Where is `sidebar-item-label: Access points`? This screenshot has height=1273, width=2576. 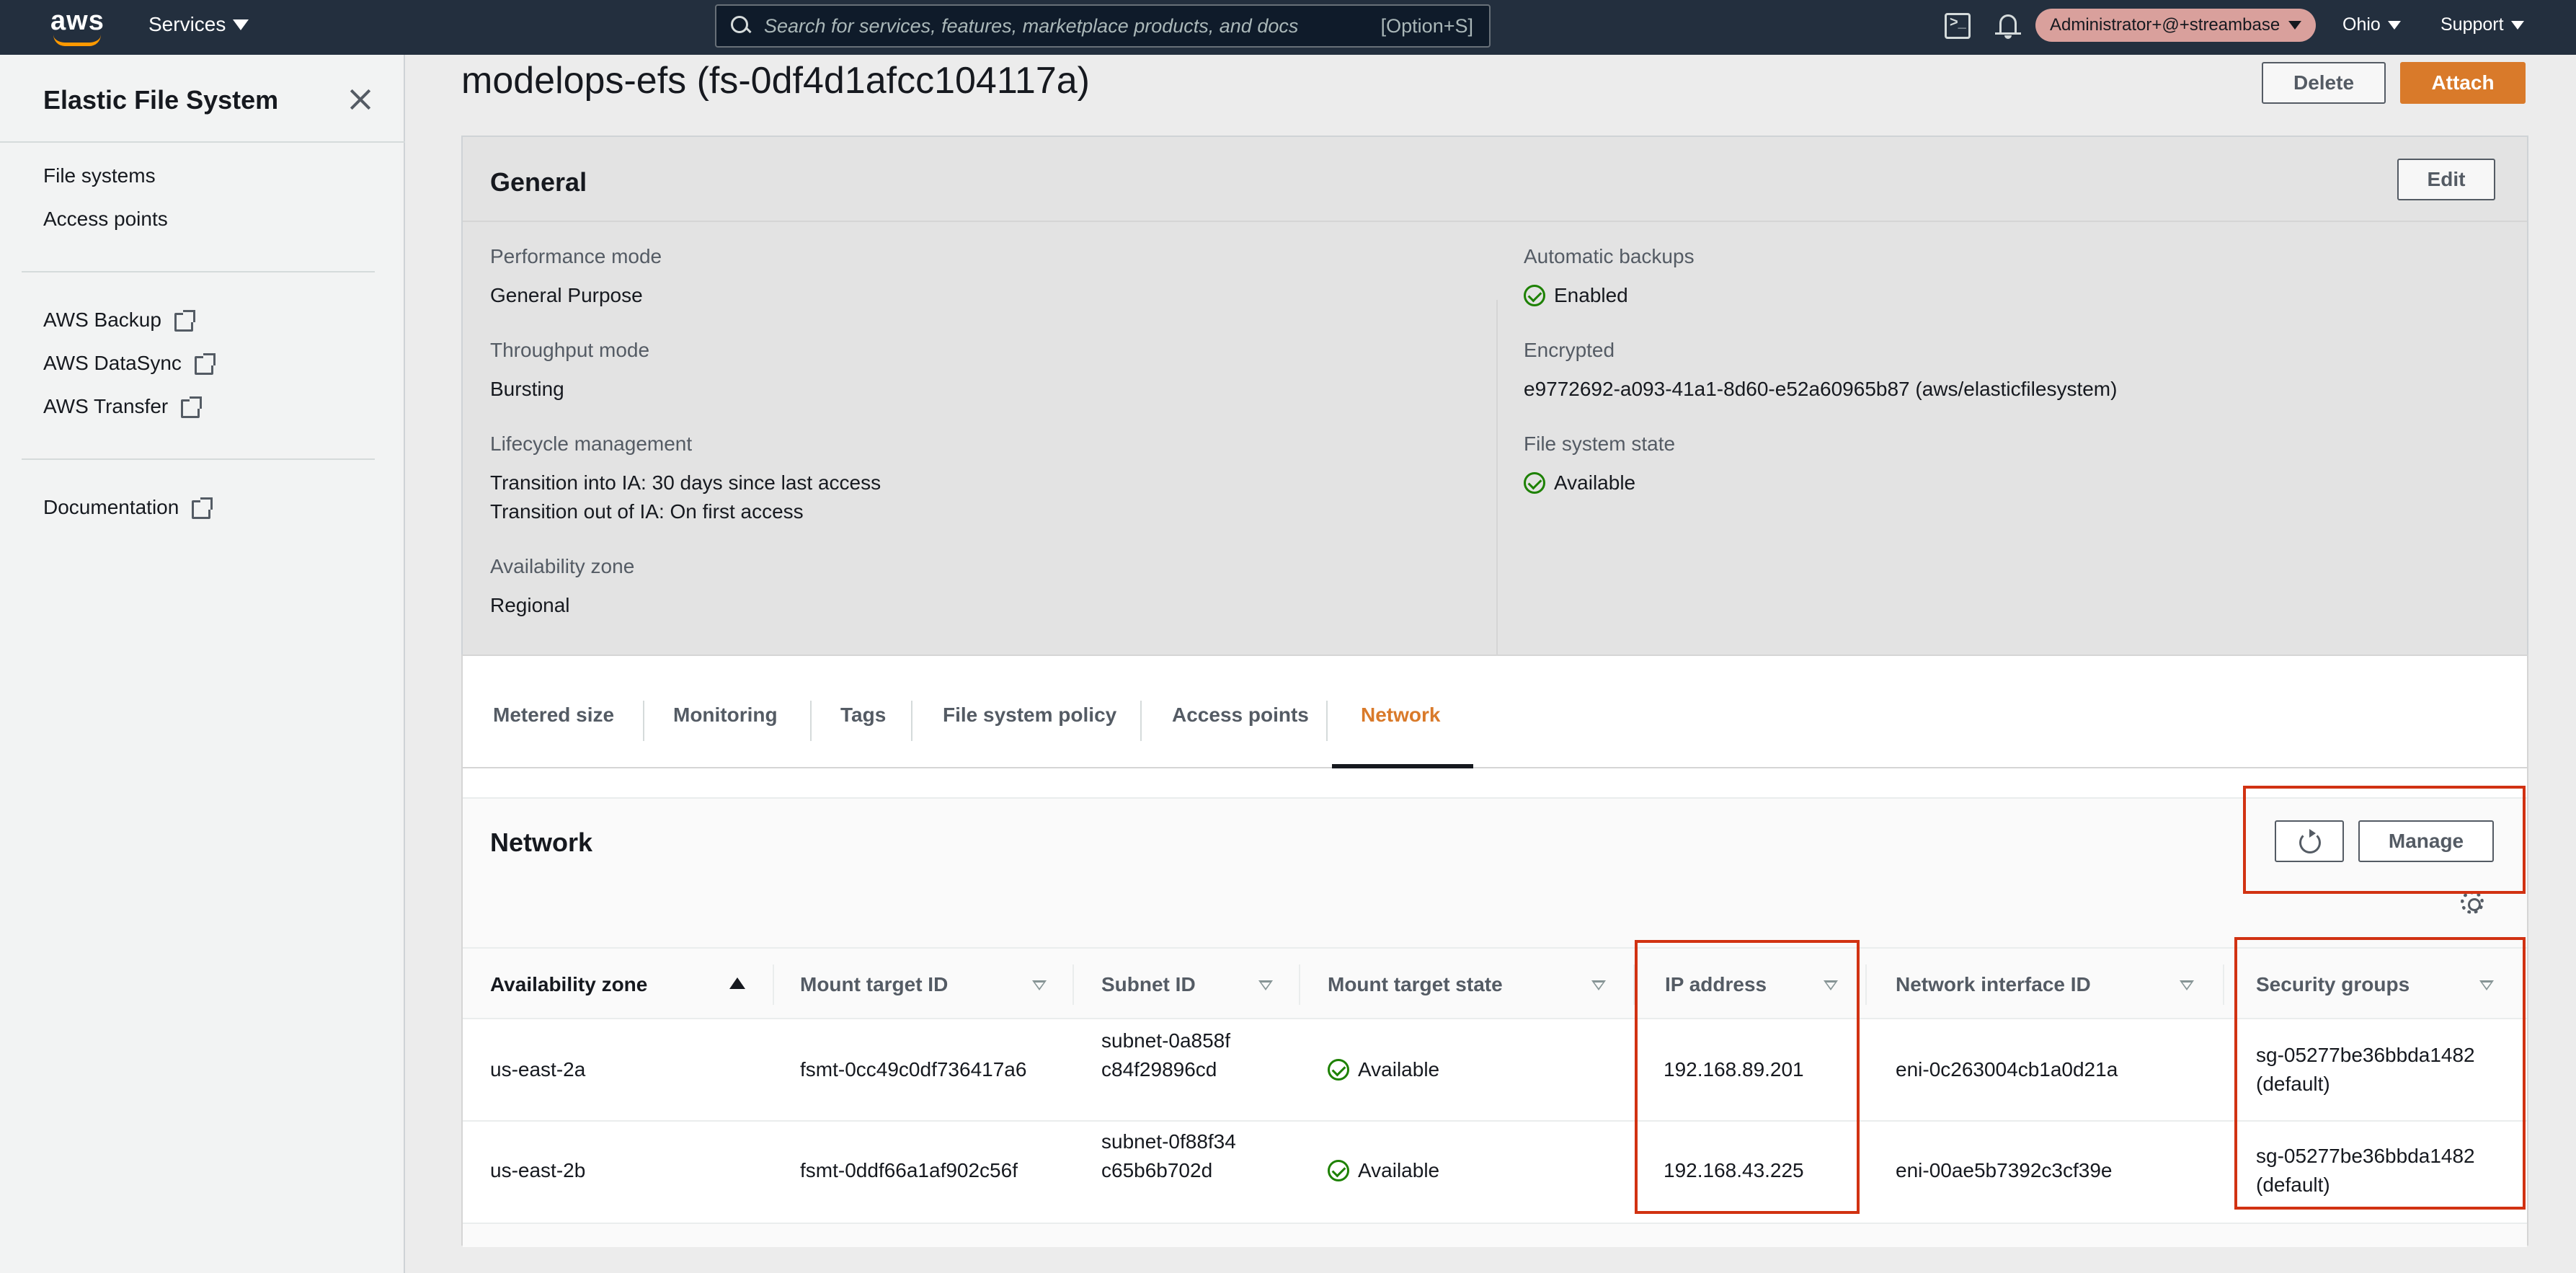 sidebar-item-label: Access points is located at coordinates (105, 219).